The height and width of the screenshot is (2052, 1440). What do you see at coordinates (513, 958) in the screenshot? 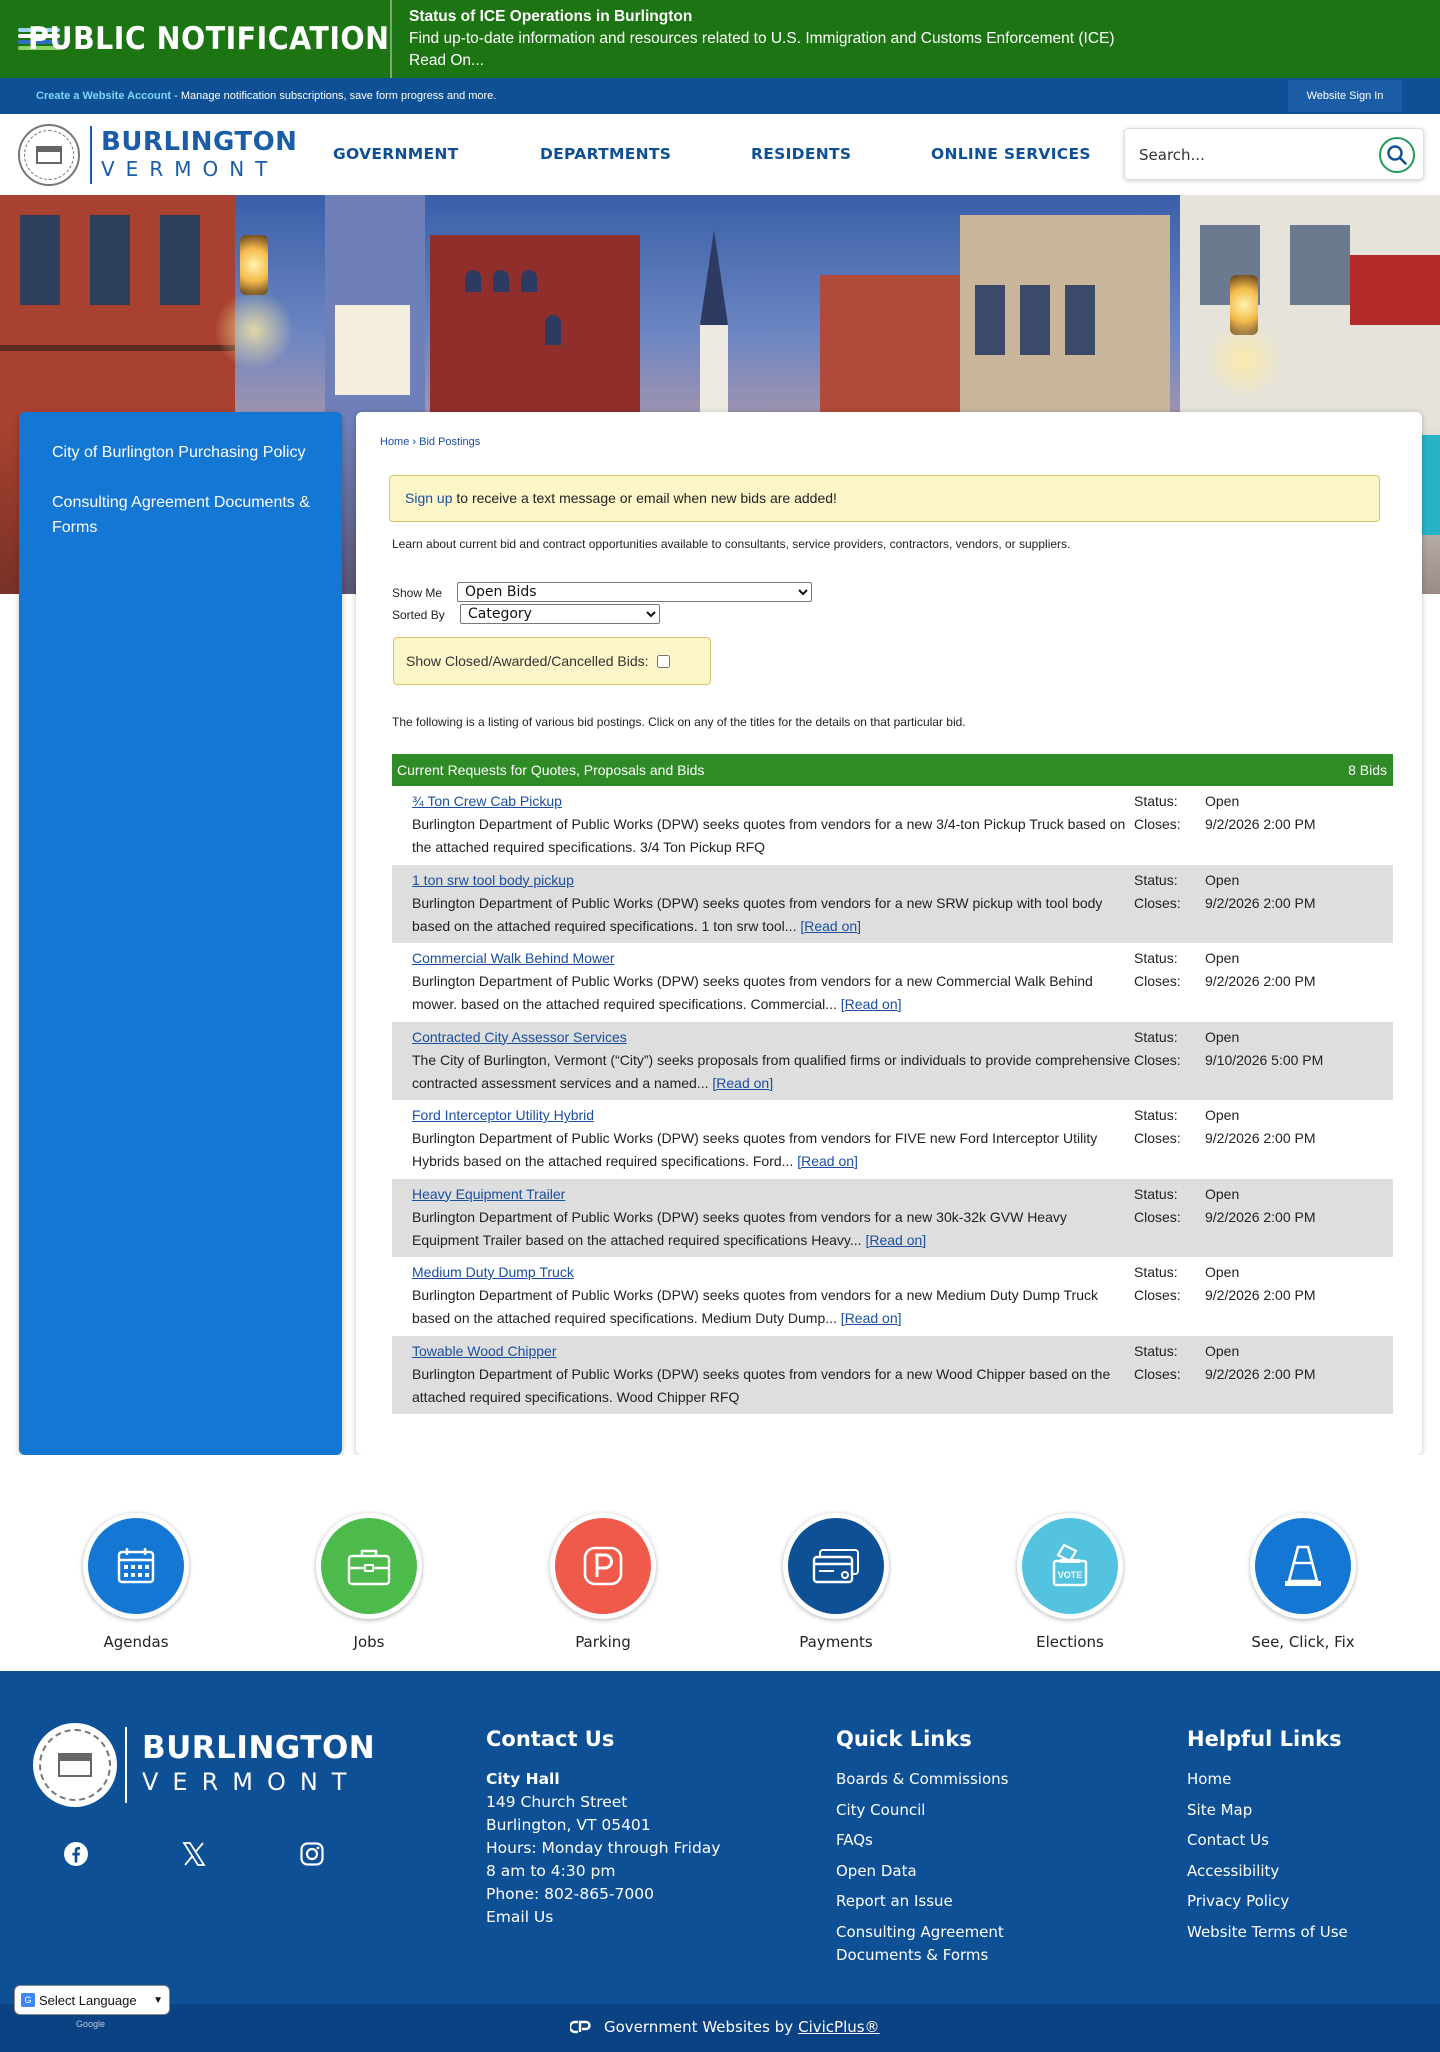
I see `bid-title-link: Commercial Walk Behind Mower` at bounding box center [513, 958].